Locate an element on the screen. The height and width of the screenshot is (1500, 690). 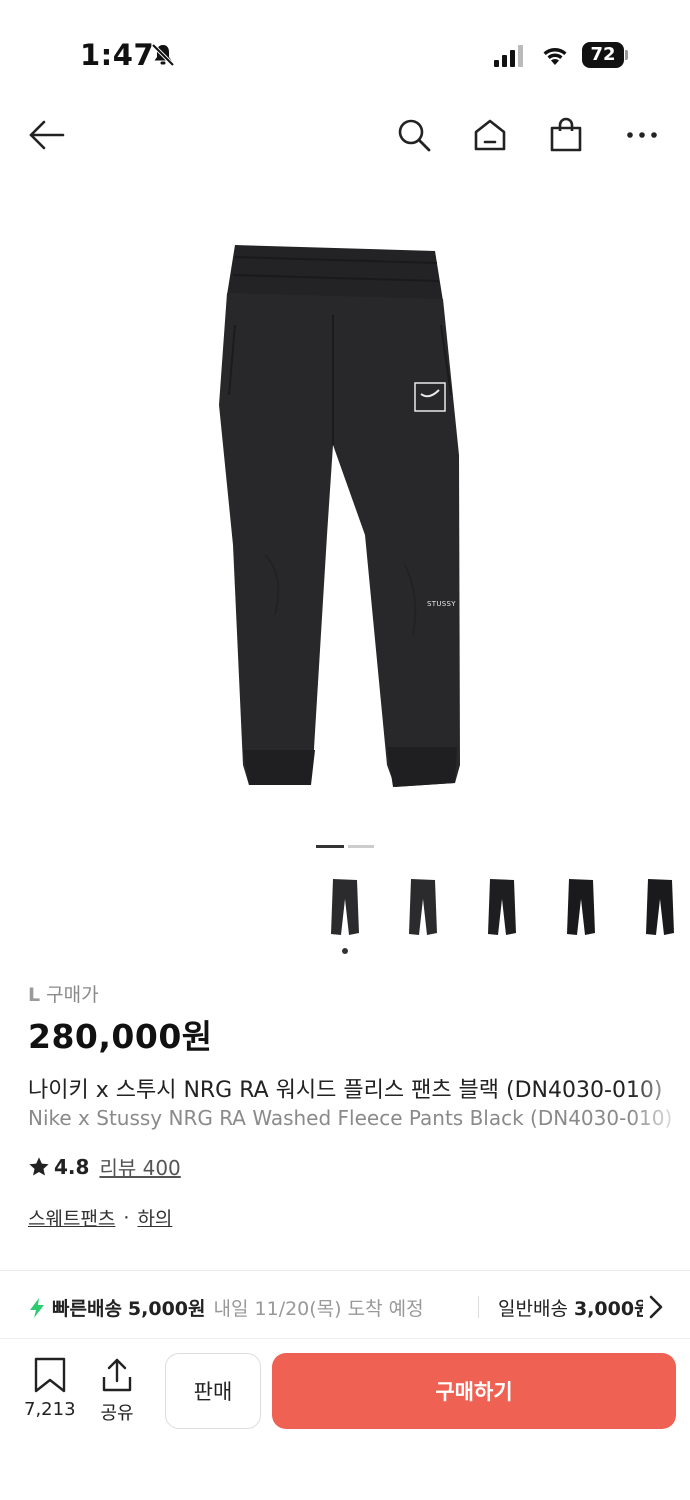
home-icon is located at coordinates (490, 135).